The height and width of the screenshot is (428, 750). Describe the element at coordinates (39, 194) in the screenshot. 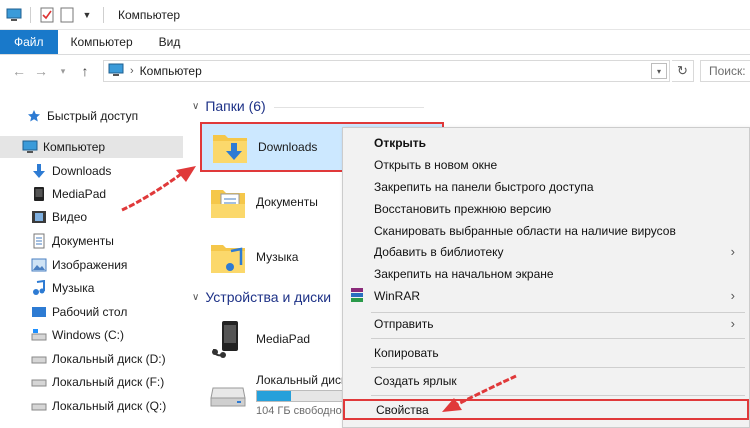

I see `device-icon` at that location.